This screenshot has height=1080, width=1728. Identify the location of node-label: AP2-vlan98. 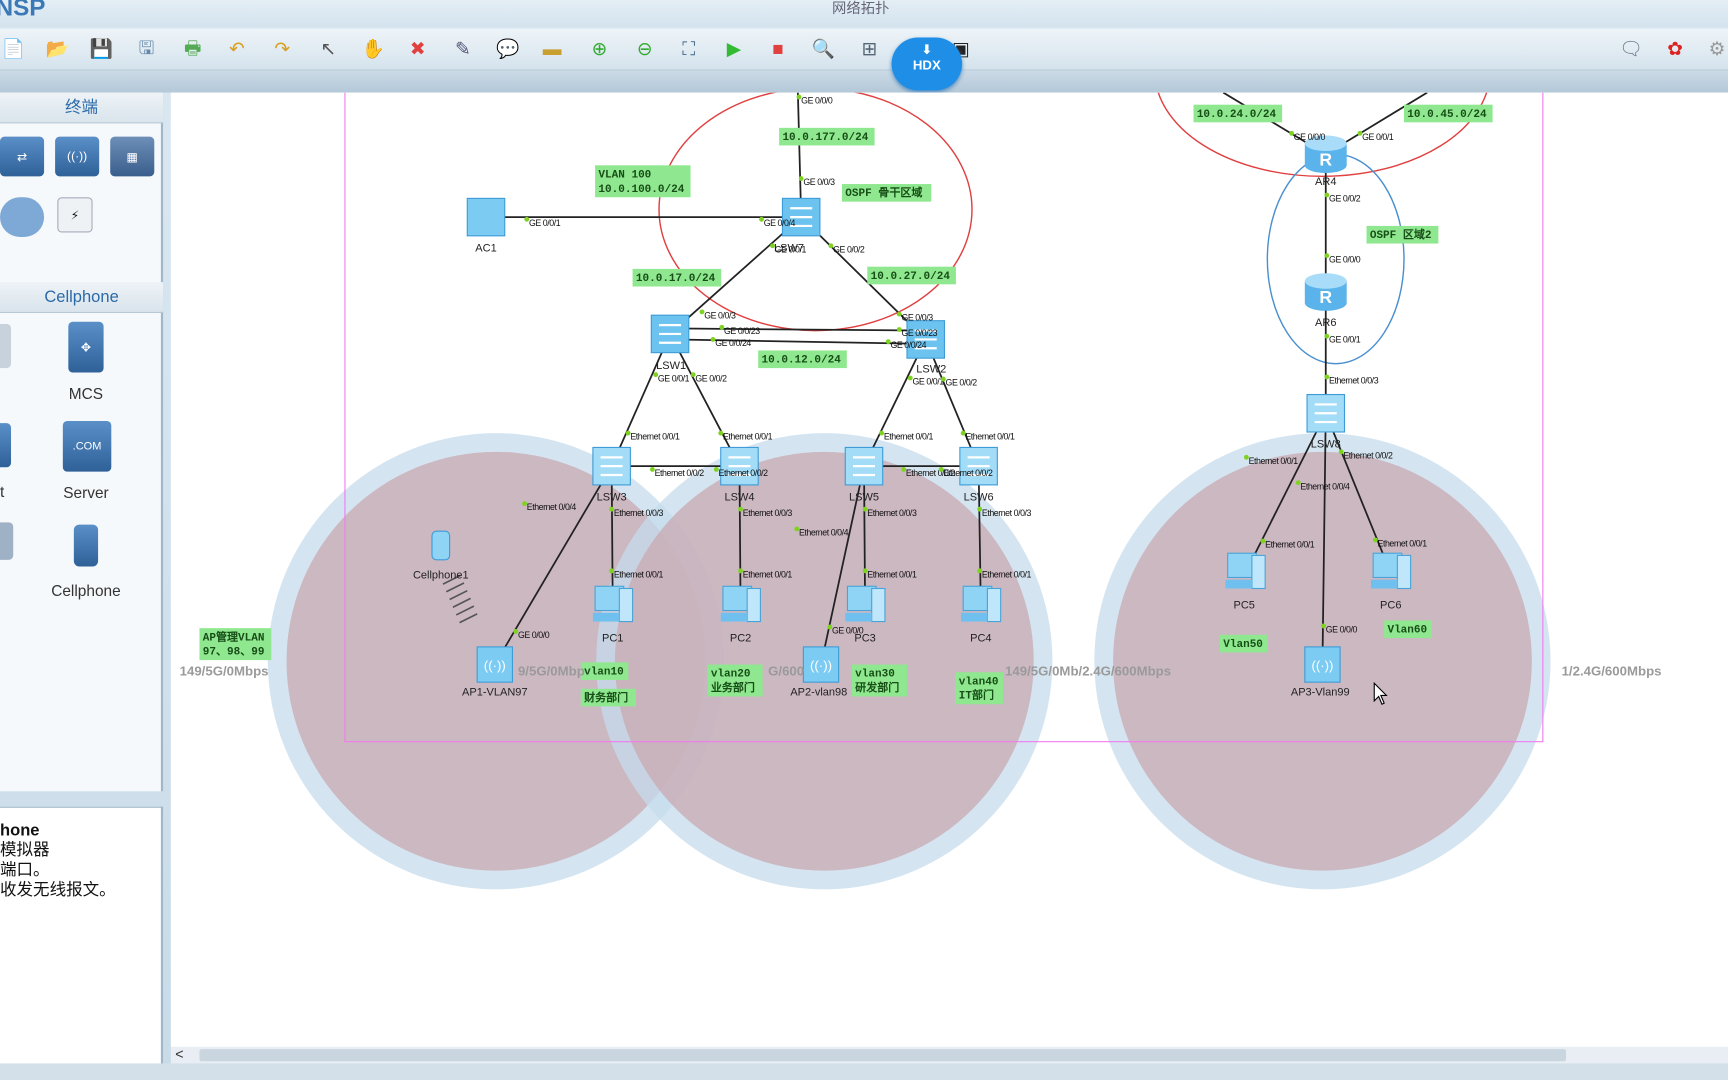
(818, 692).